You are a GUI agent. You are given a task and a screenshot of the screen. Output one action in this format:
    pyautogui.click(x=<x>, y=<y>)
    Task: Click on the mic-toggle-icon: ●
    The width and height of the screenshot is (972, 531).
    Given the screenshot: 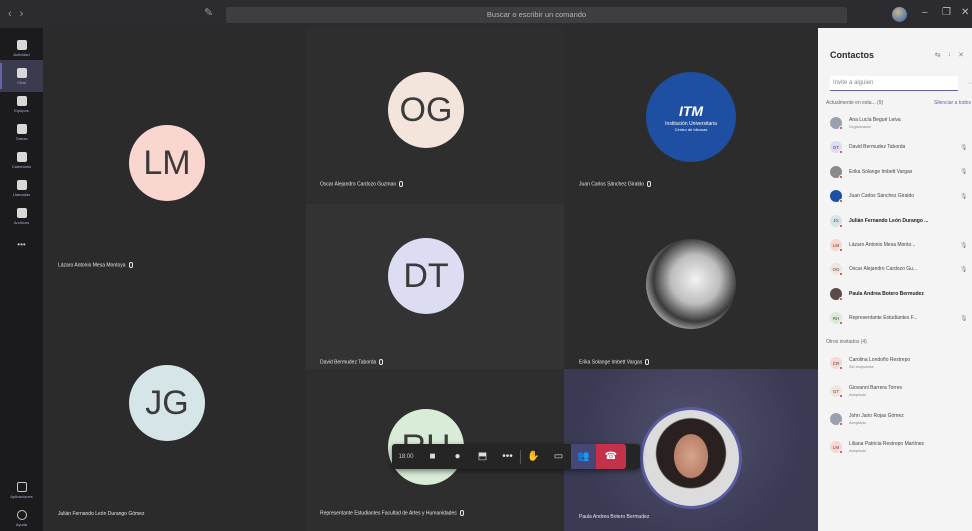 What is the action you would take?
    pyautogui.click(x=457, y=456)
    